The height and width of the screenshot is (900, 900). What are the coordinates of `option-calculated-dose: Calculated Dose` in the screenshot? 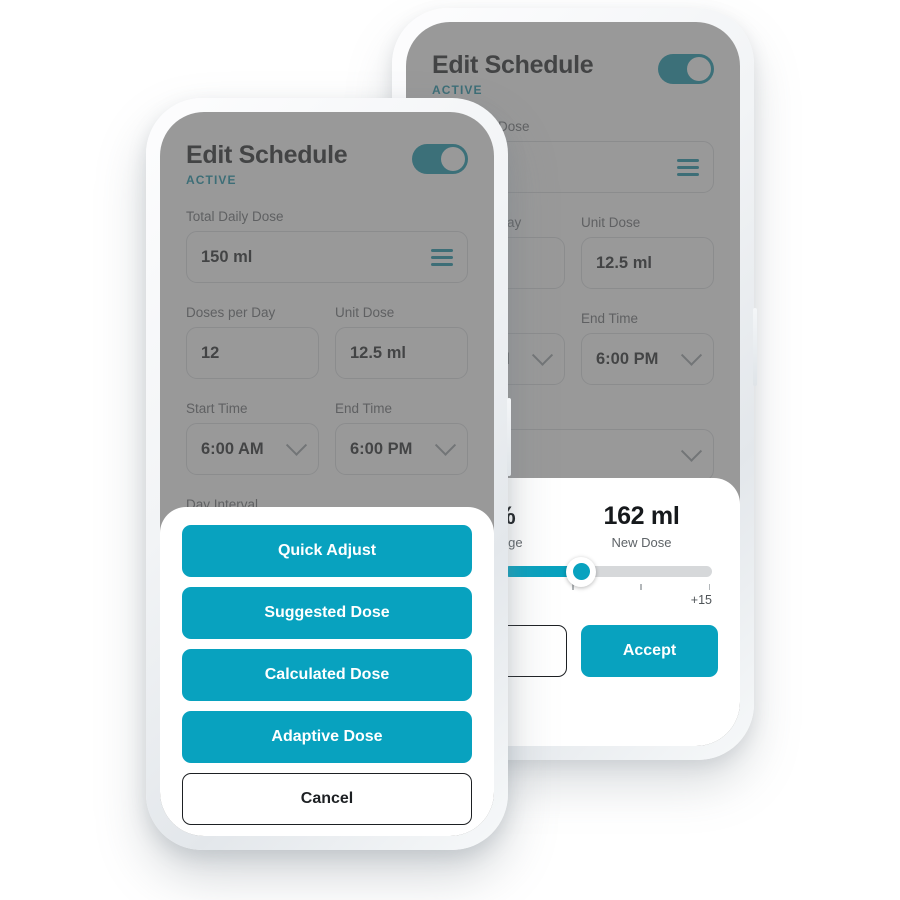 It's located at (327, 675).